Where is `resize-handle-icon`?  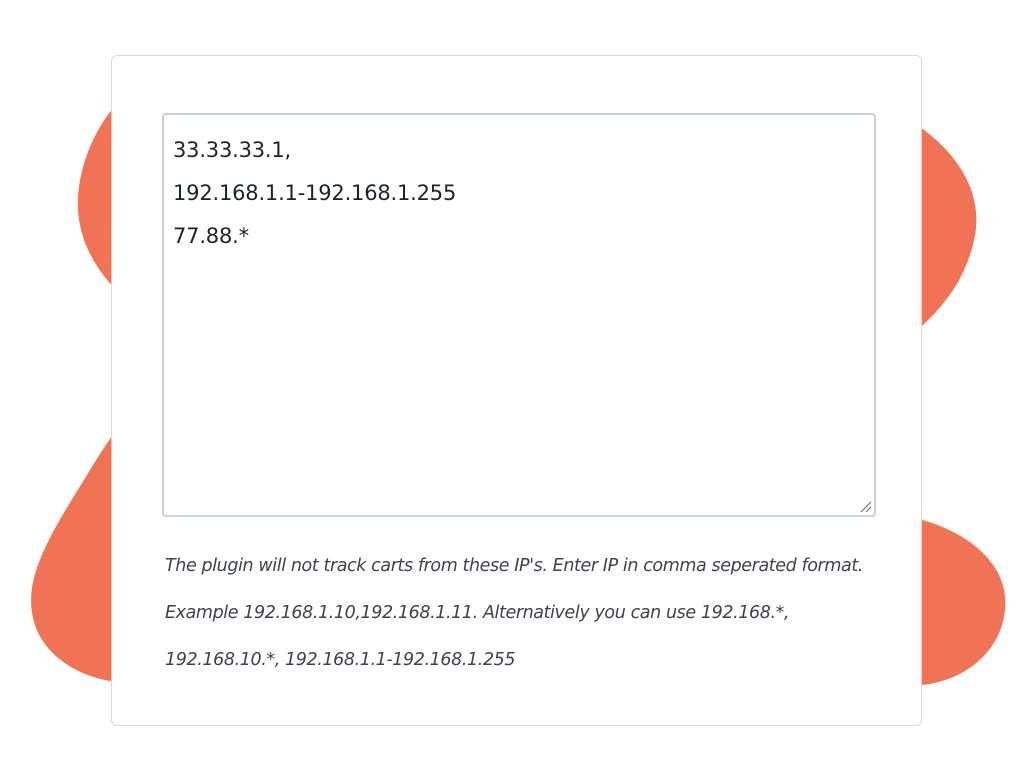 resize-handle-icon is located at coordinates (865, 506).